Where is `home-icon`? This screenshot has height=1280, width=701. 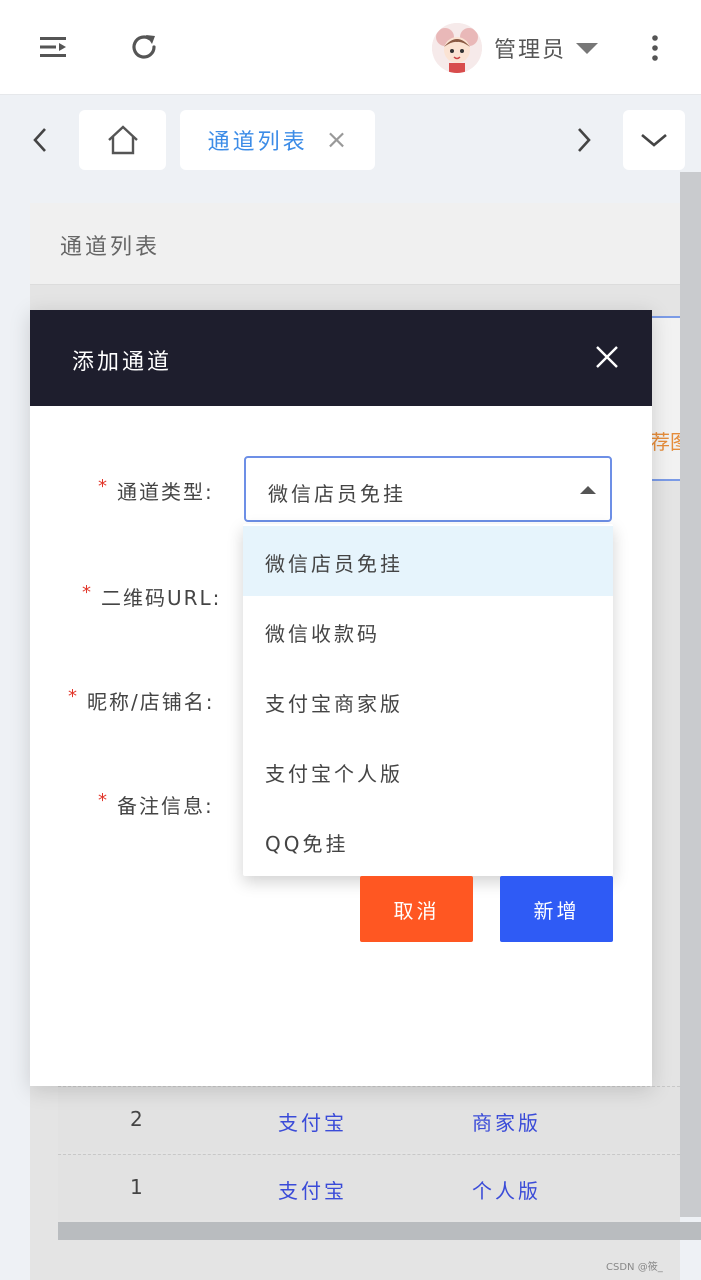
home-icon is located at coordinates (122, 140).